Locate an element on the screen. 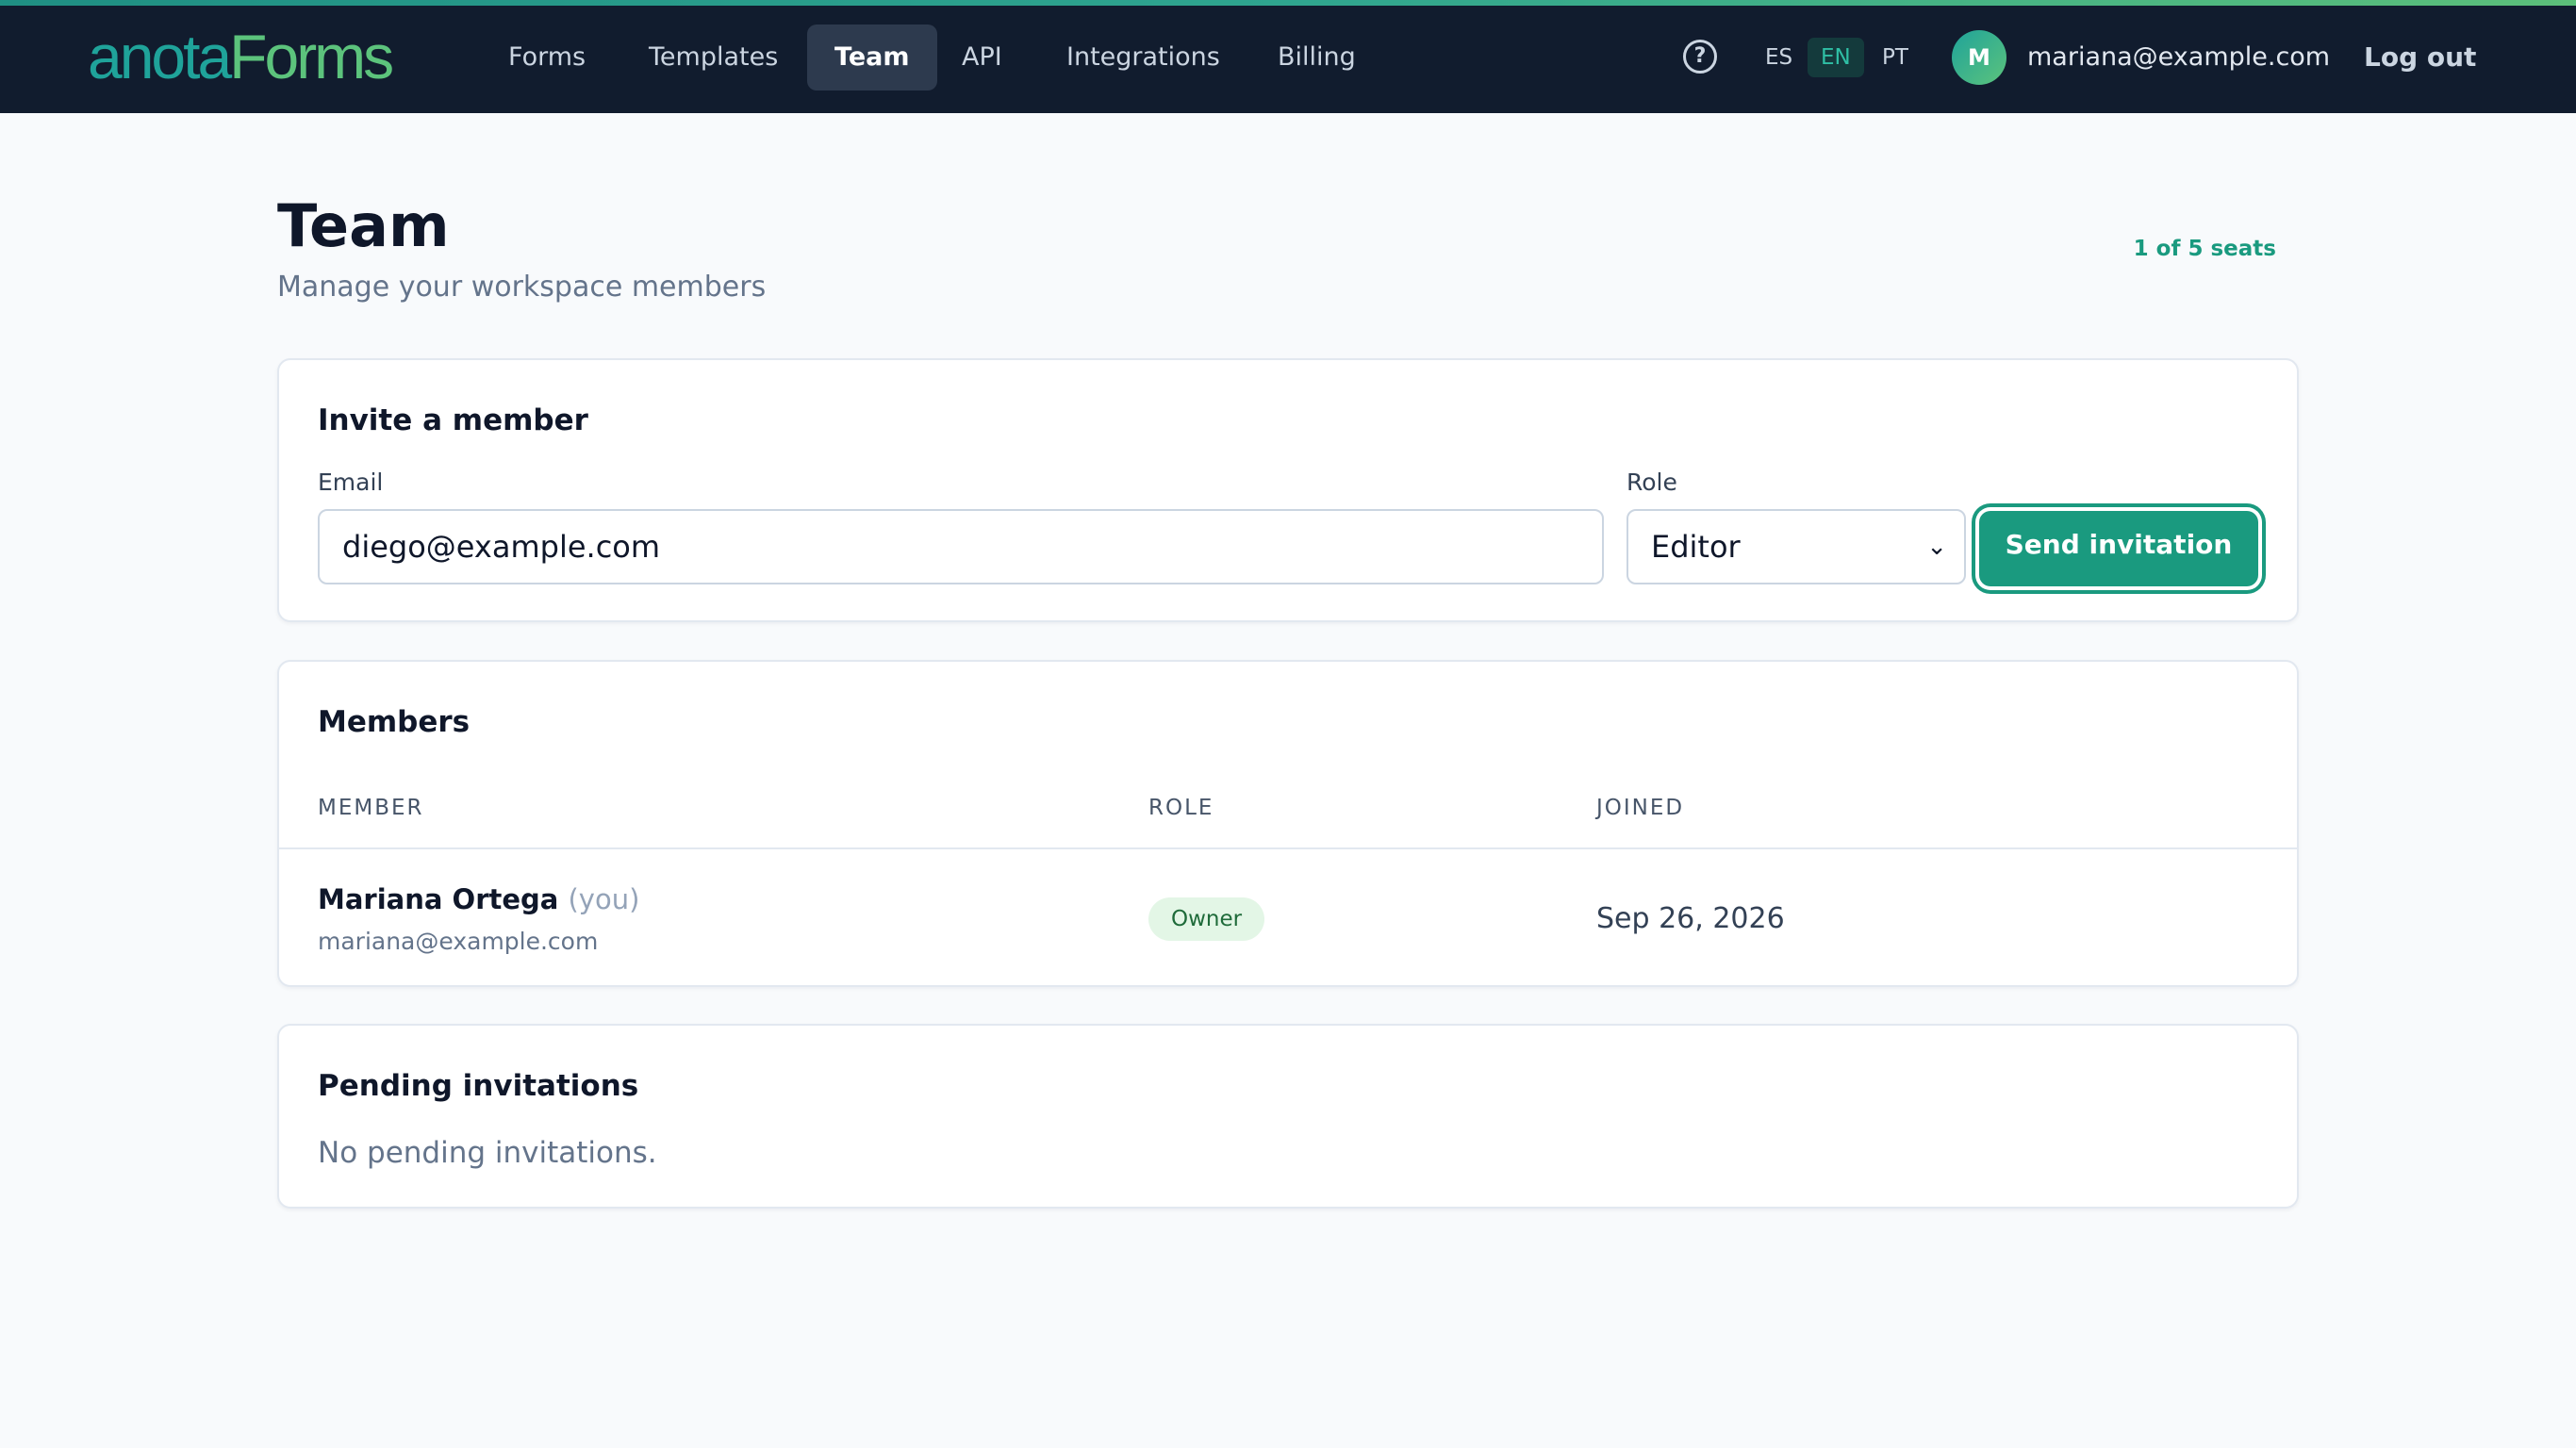 The width and height of the screenshot is (2576, 1448). help-icon: ? is located at coordinates (1700, 57).